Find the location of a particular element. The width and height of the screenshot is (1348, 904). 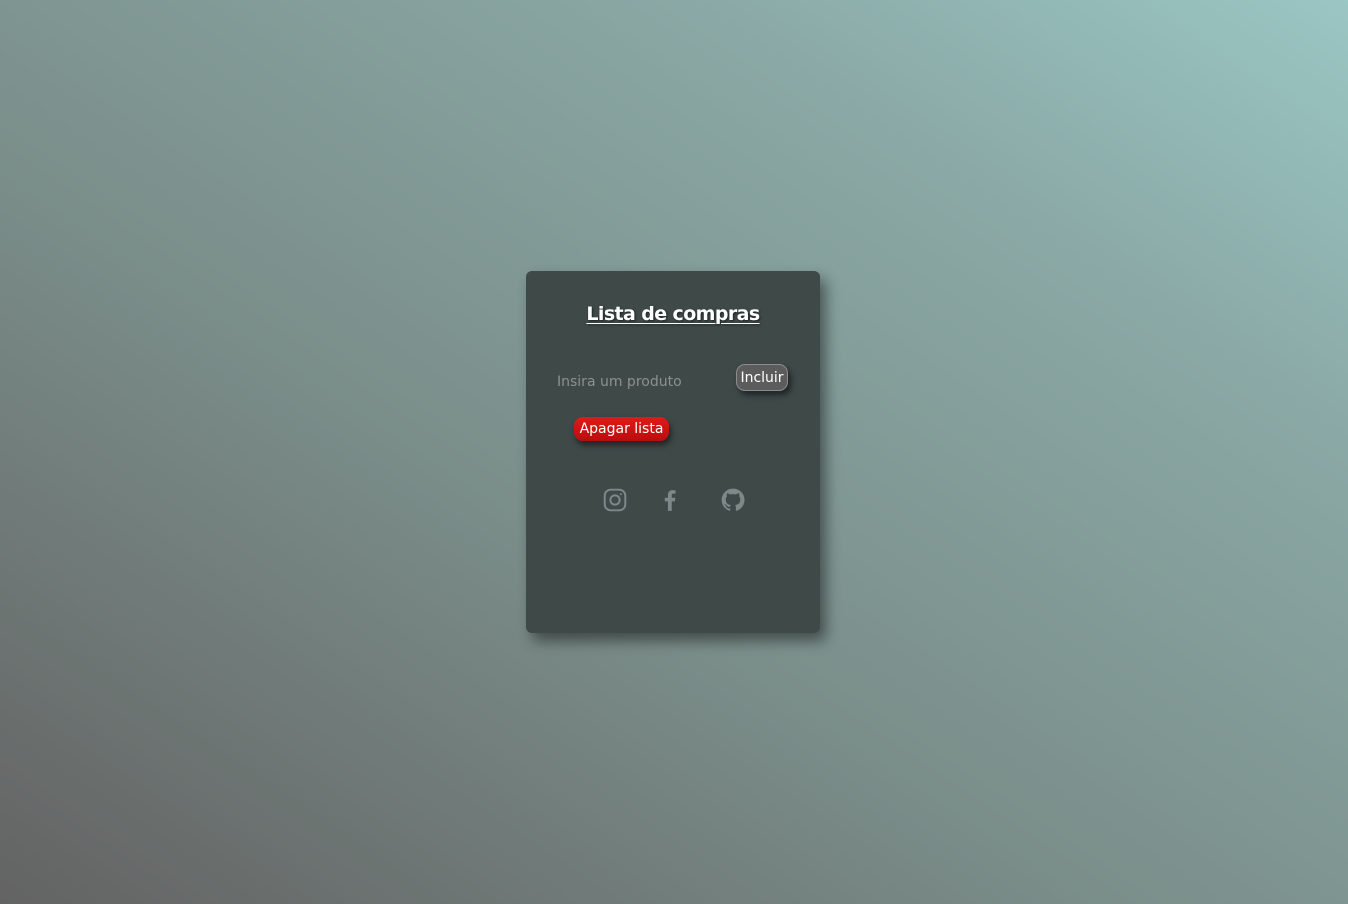

shopping-list-card: Lista de compras Incluir Apagar lista is located at coordinates (673, 452).